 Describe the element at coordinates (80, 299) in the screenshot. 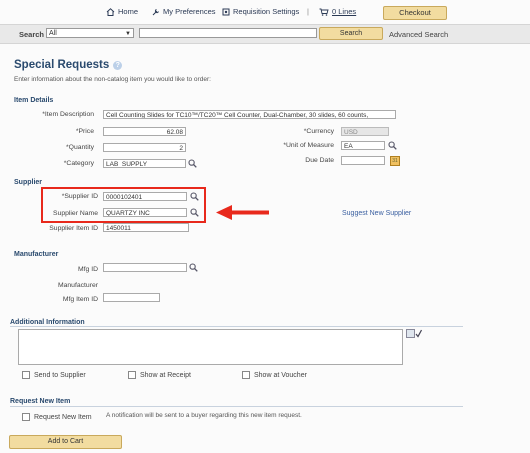

I see `mfg-item-id-label: Mfg Item ID` at that location.